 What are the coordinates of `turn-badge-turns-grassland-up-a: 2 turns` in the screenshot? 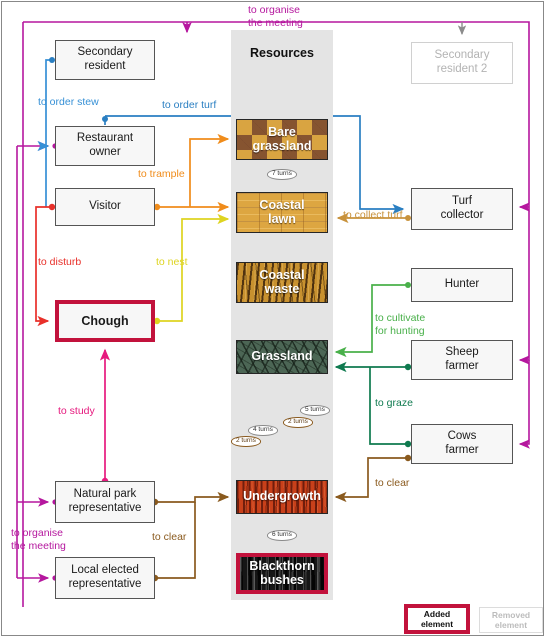 It's located at (246, 441).